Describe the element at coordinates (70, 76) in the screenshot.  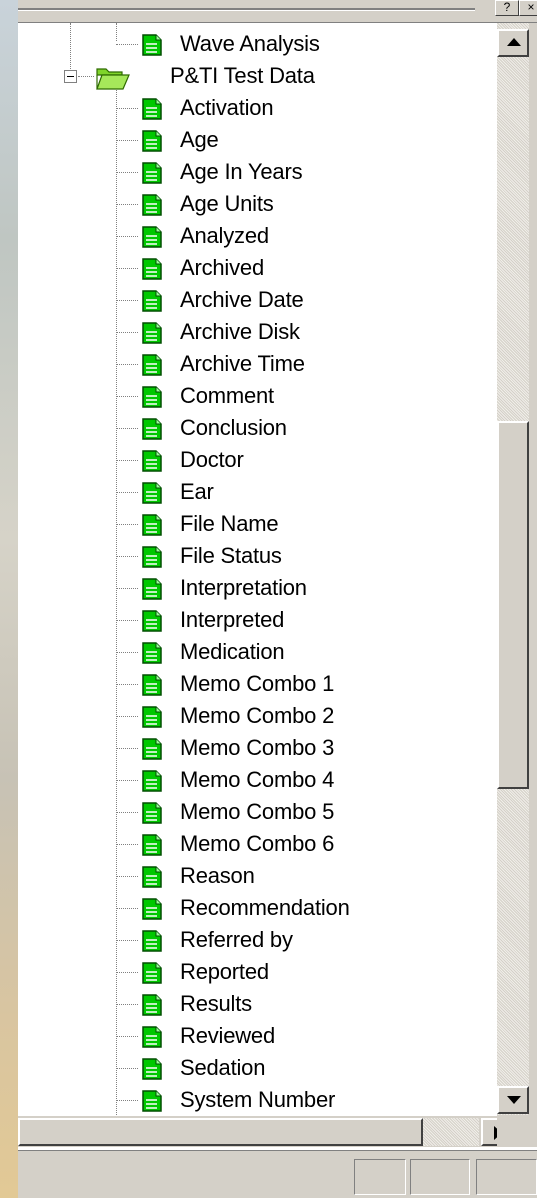
I see `collapse-toggle-icon` at that location.